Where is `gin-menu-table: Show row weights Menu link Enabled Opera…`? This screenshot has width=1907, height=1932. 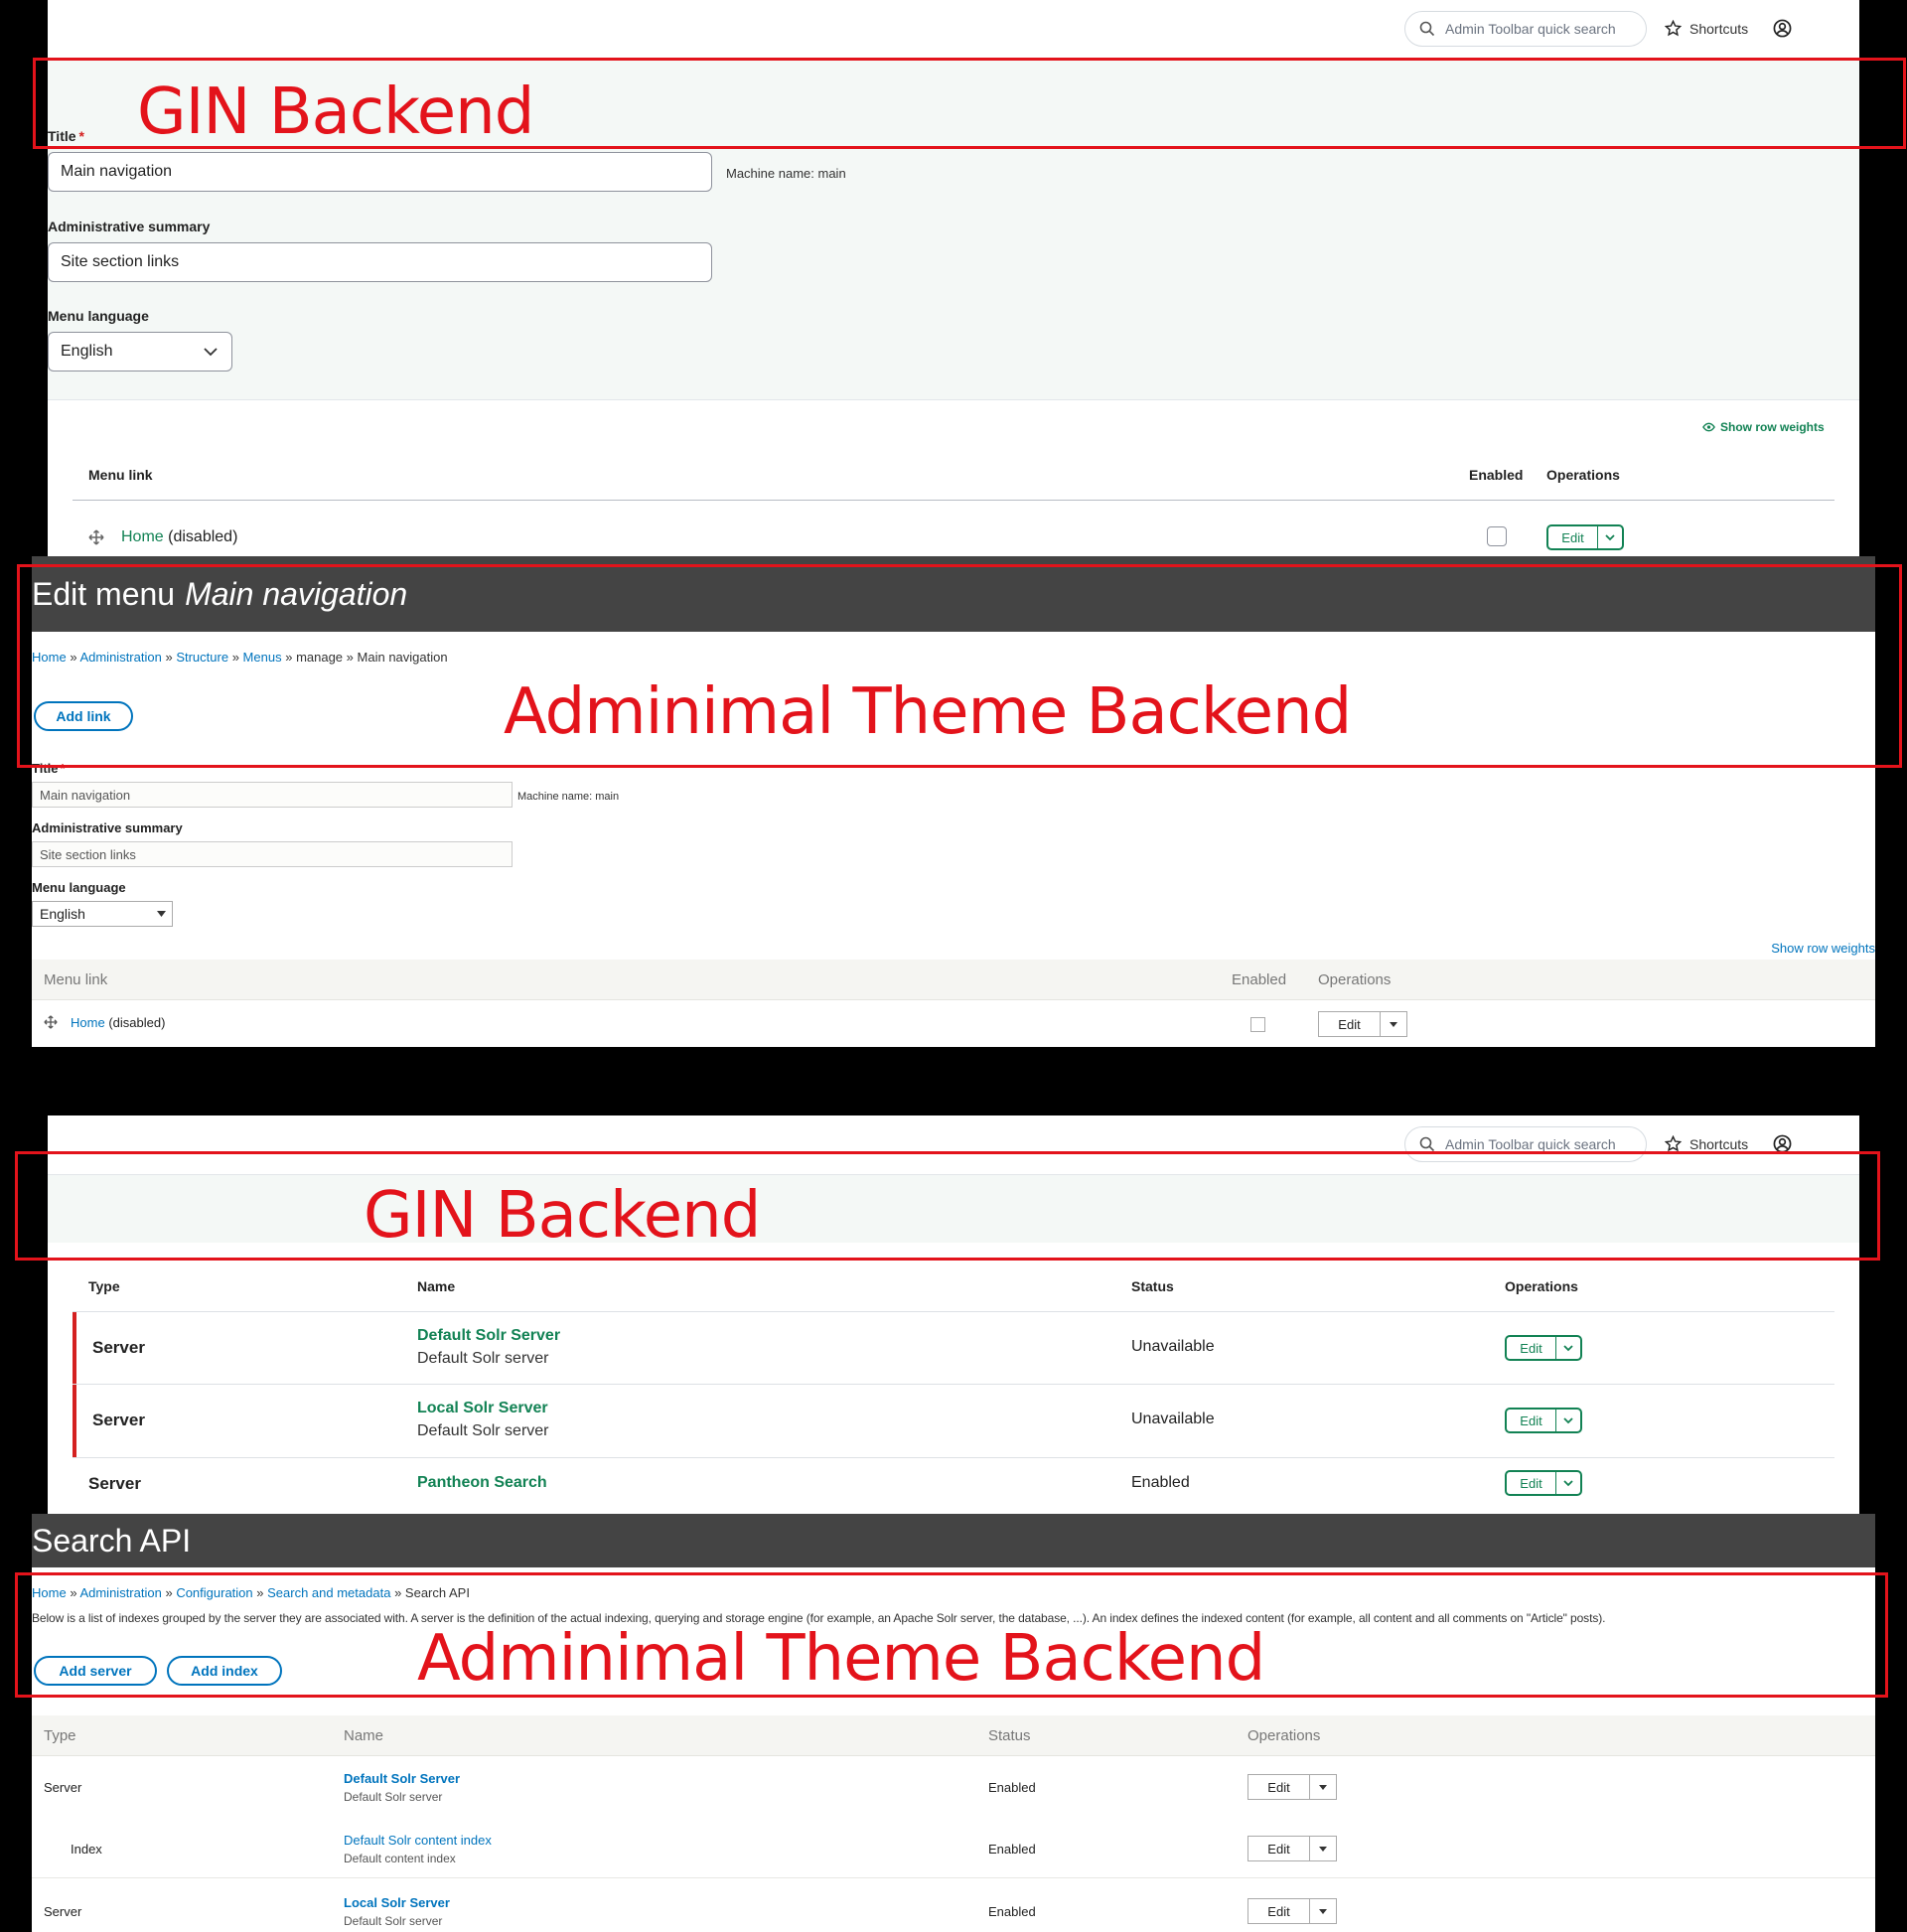 gin-menu-table: Show row weights Menu link Enabled Opera… is located at coordinates (953, 478).